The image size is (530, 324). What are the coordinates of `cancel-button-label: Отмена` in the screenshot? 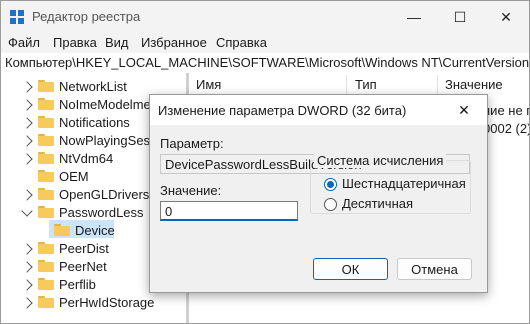 It's located at (434, 269).